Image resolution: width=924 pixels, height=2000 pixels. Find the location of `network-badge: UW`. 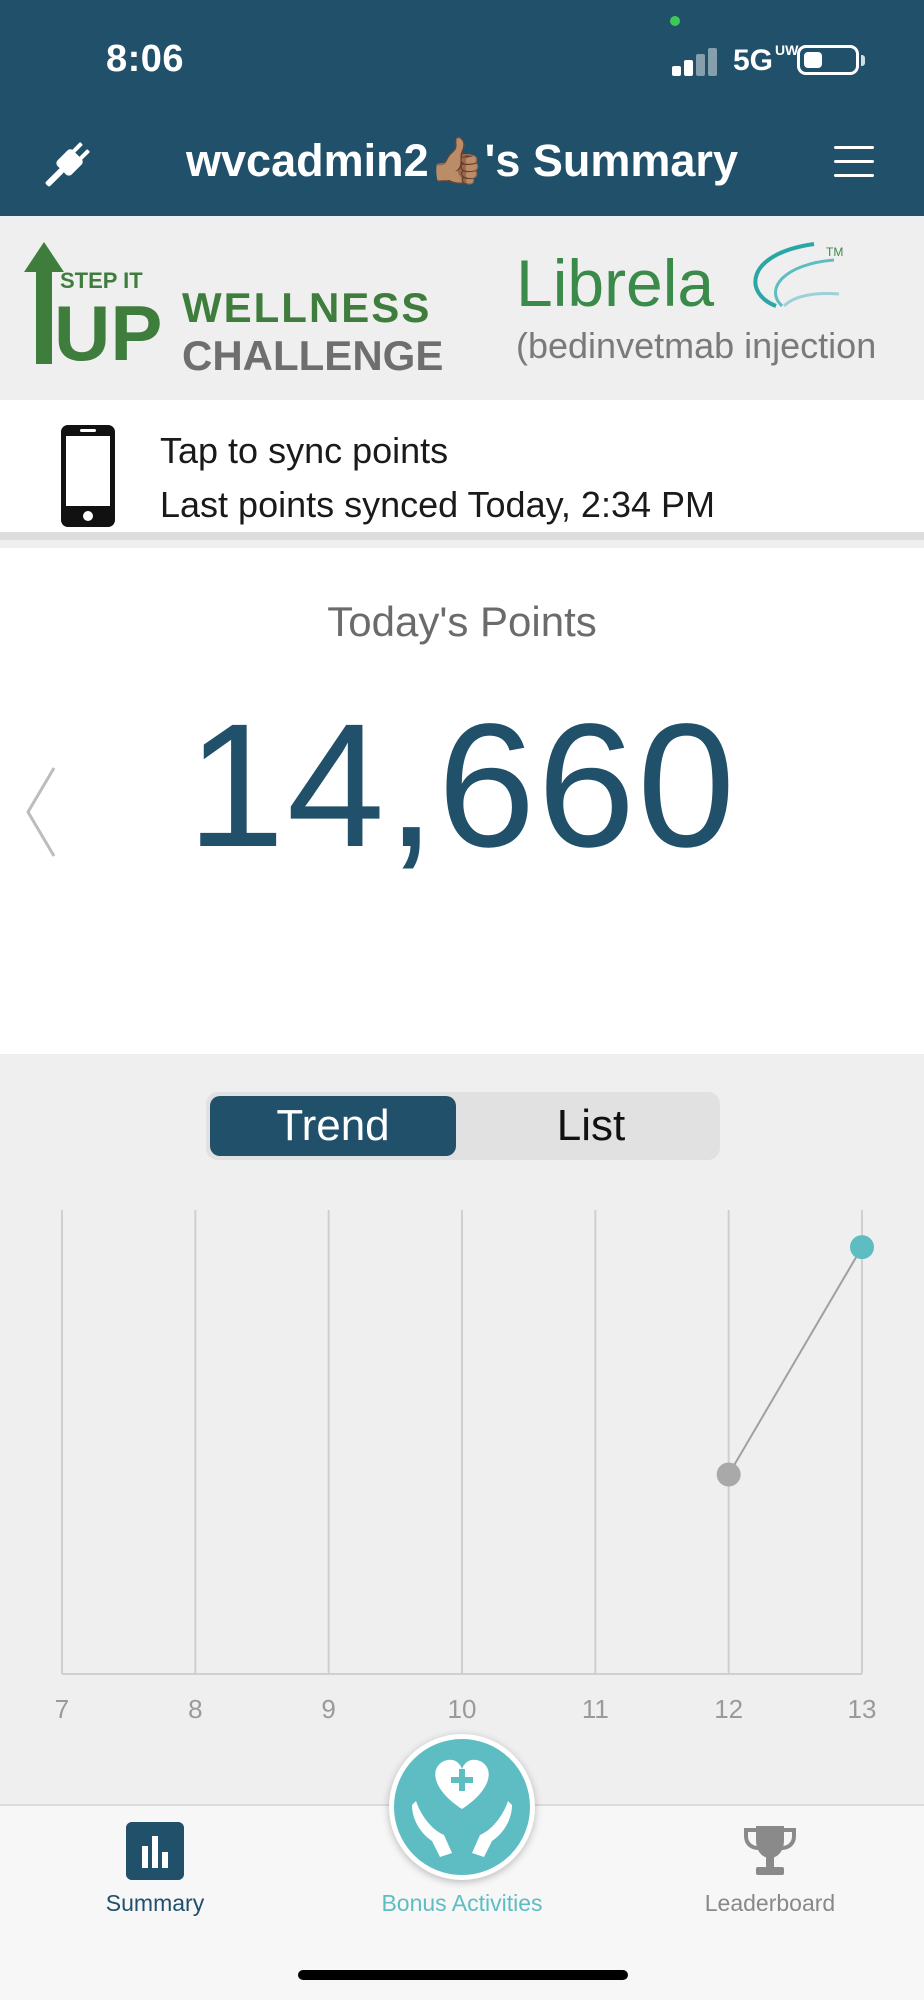

network-badge: UW is located at coordinates (787, 50).